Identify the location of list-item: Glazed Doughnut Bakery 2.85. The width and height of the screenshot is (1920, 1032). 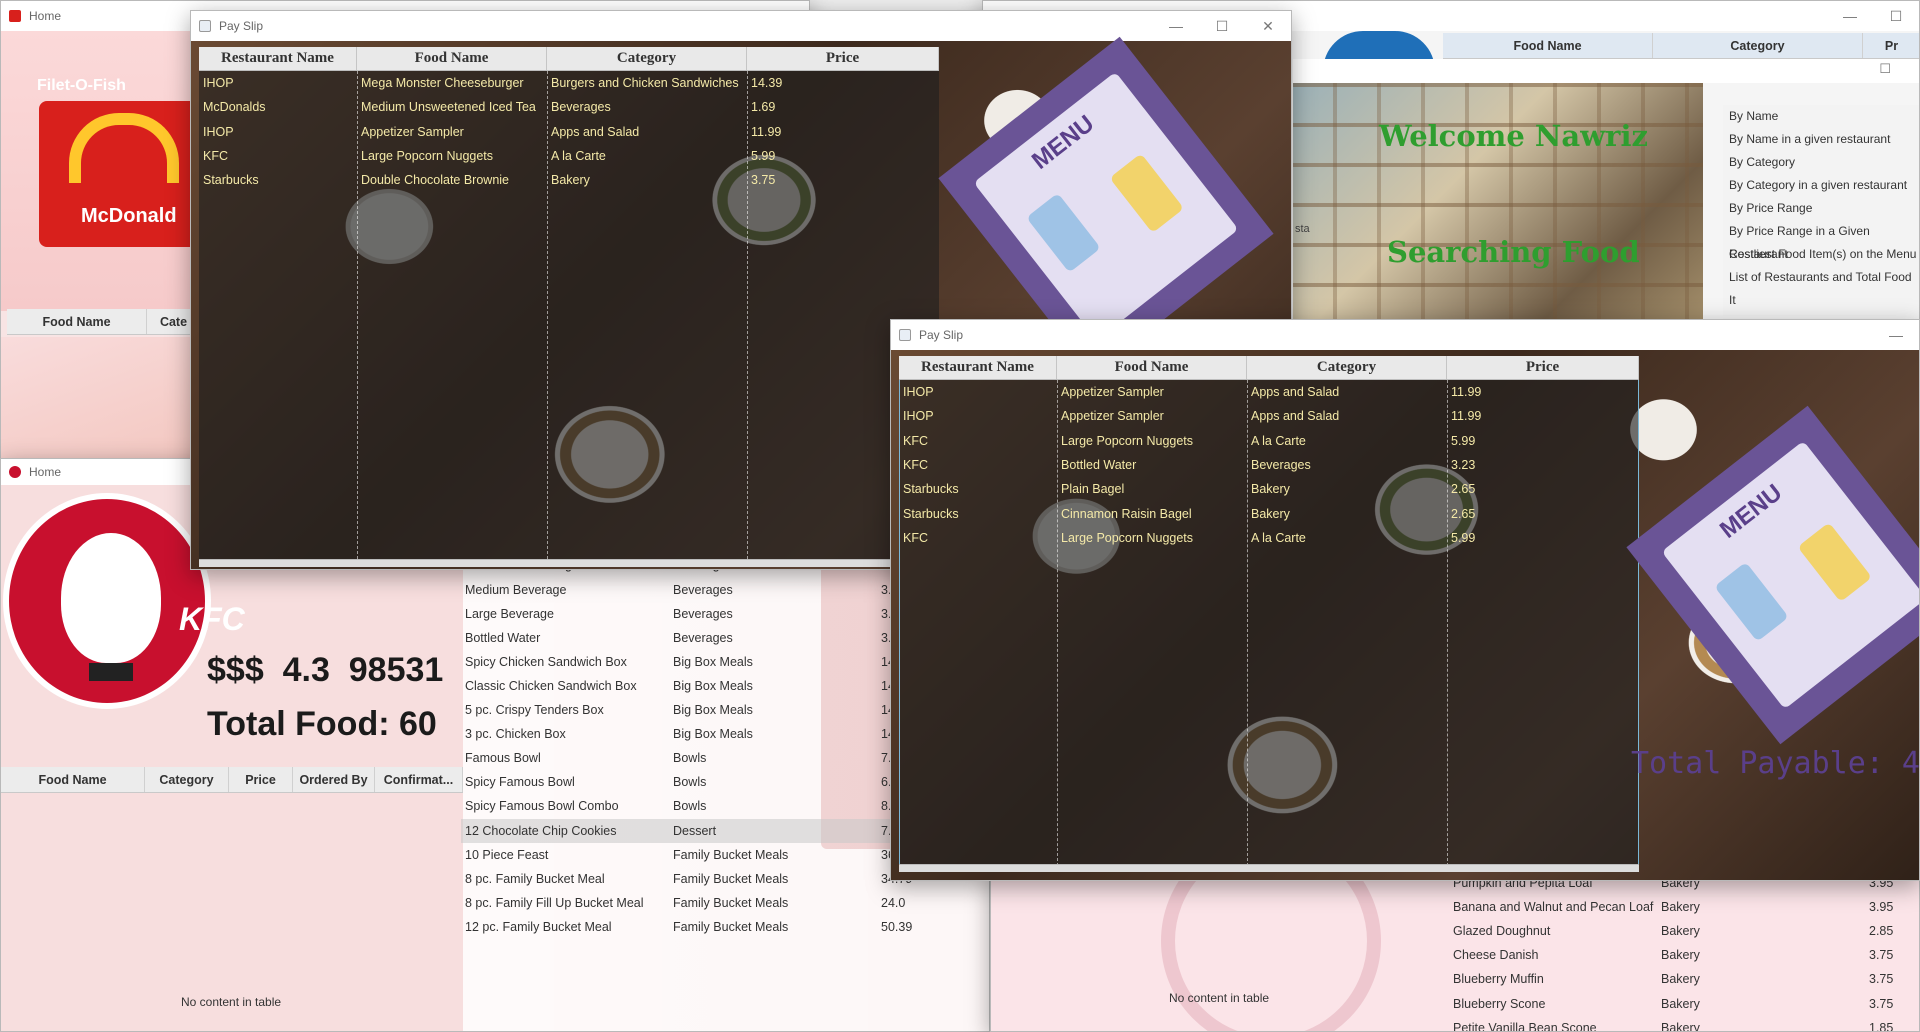
(1684, 931).